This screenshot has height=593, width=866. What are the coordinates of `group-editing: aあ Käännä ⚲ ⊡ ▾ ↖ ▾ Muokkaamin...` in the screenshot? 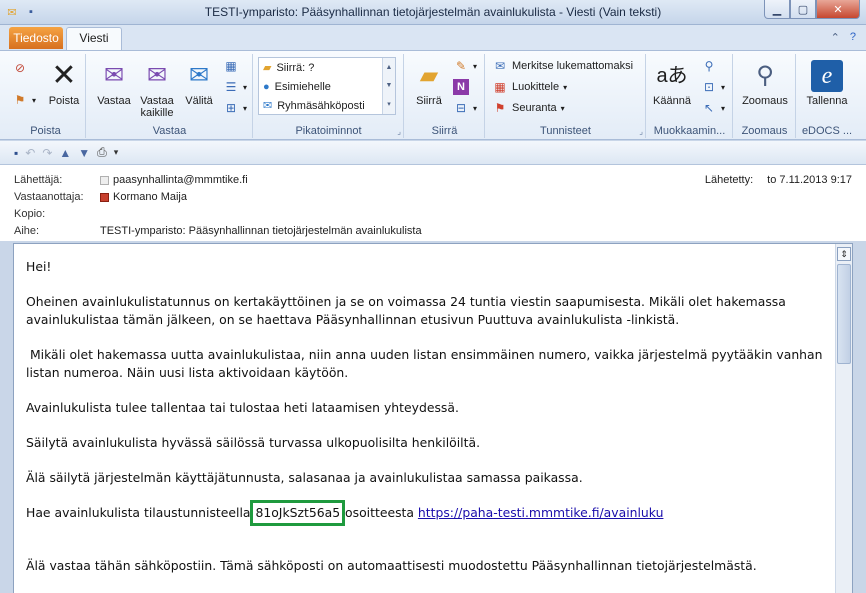 It's located at (690, 96).